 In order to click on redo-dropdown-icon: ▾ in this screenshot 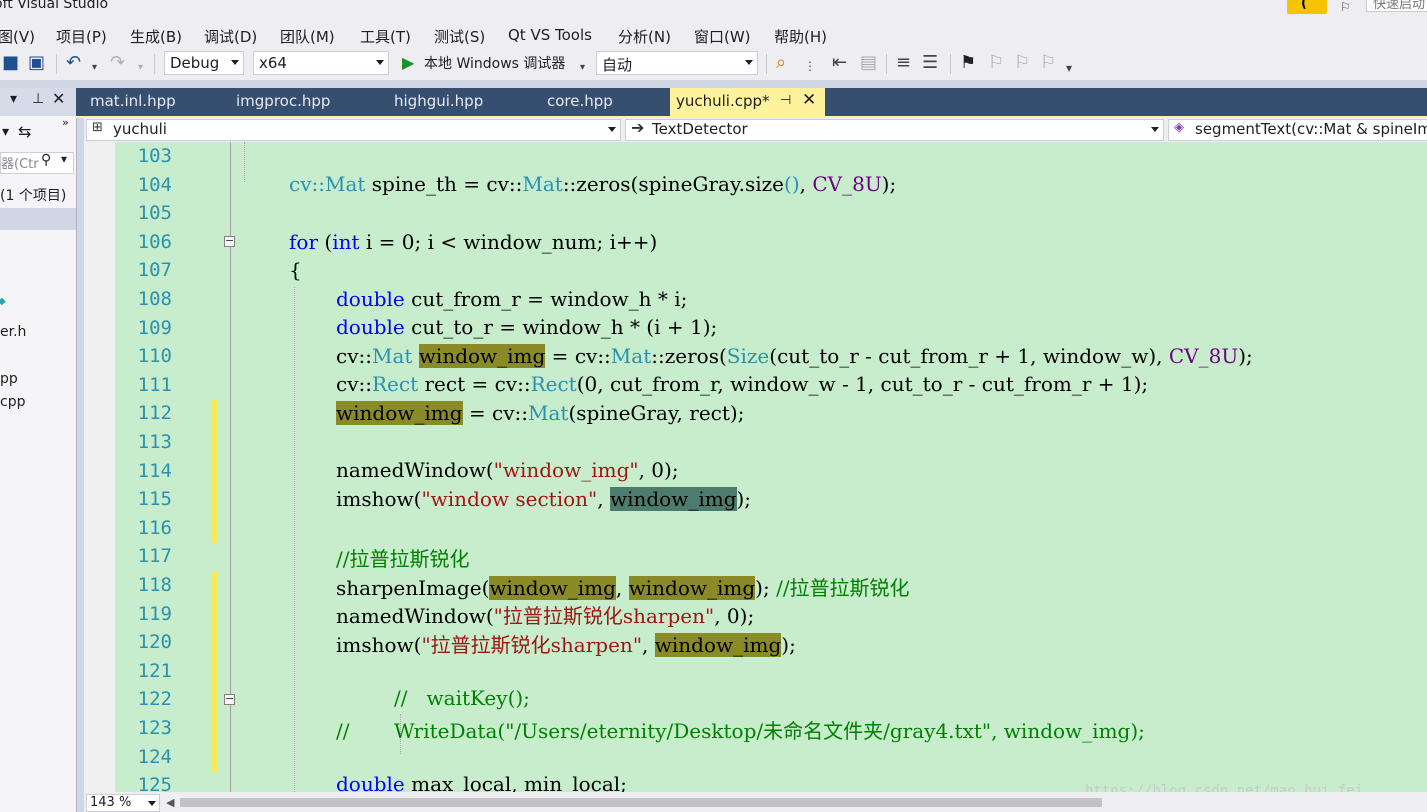, I will do `click(140, 68)`.